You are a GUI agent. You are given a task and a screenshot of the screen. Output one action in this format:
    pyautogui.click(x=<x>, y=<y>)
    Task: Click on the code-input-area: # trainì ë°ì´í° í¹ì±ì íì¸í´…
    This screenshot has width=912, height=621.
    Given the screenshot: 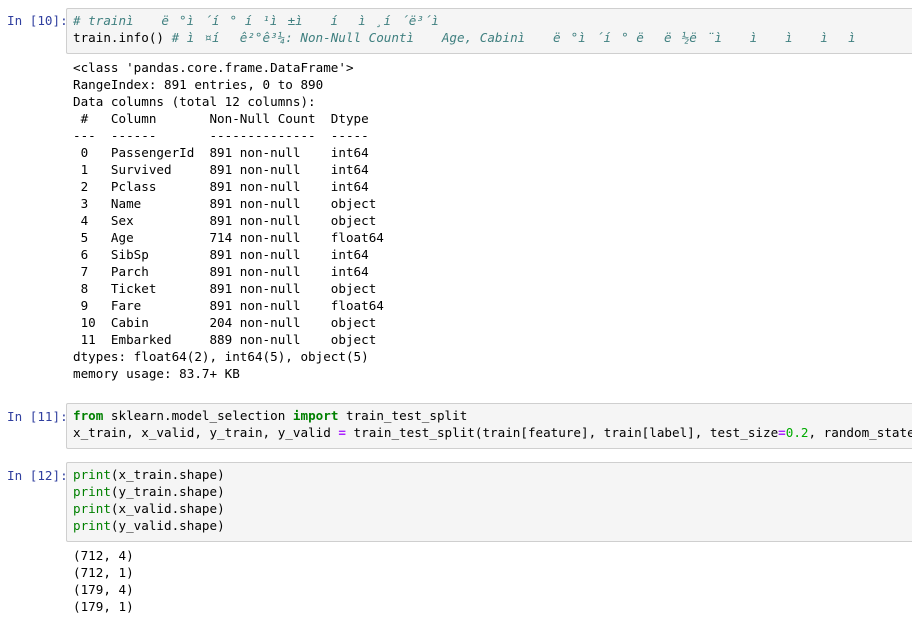 What is the action you would take?
    pyautogui.click(x=489, y=31)
    